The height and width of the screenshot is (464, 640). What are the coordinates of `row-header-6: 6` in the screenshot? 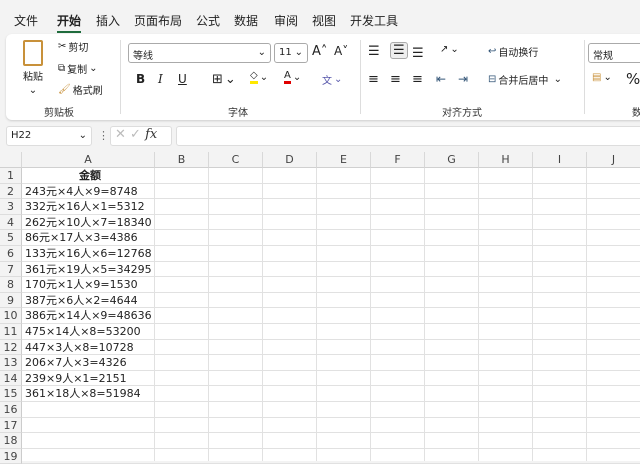 It's located at (11, 254).